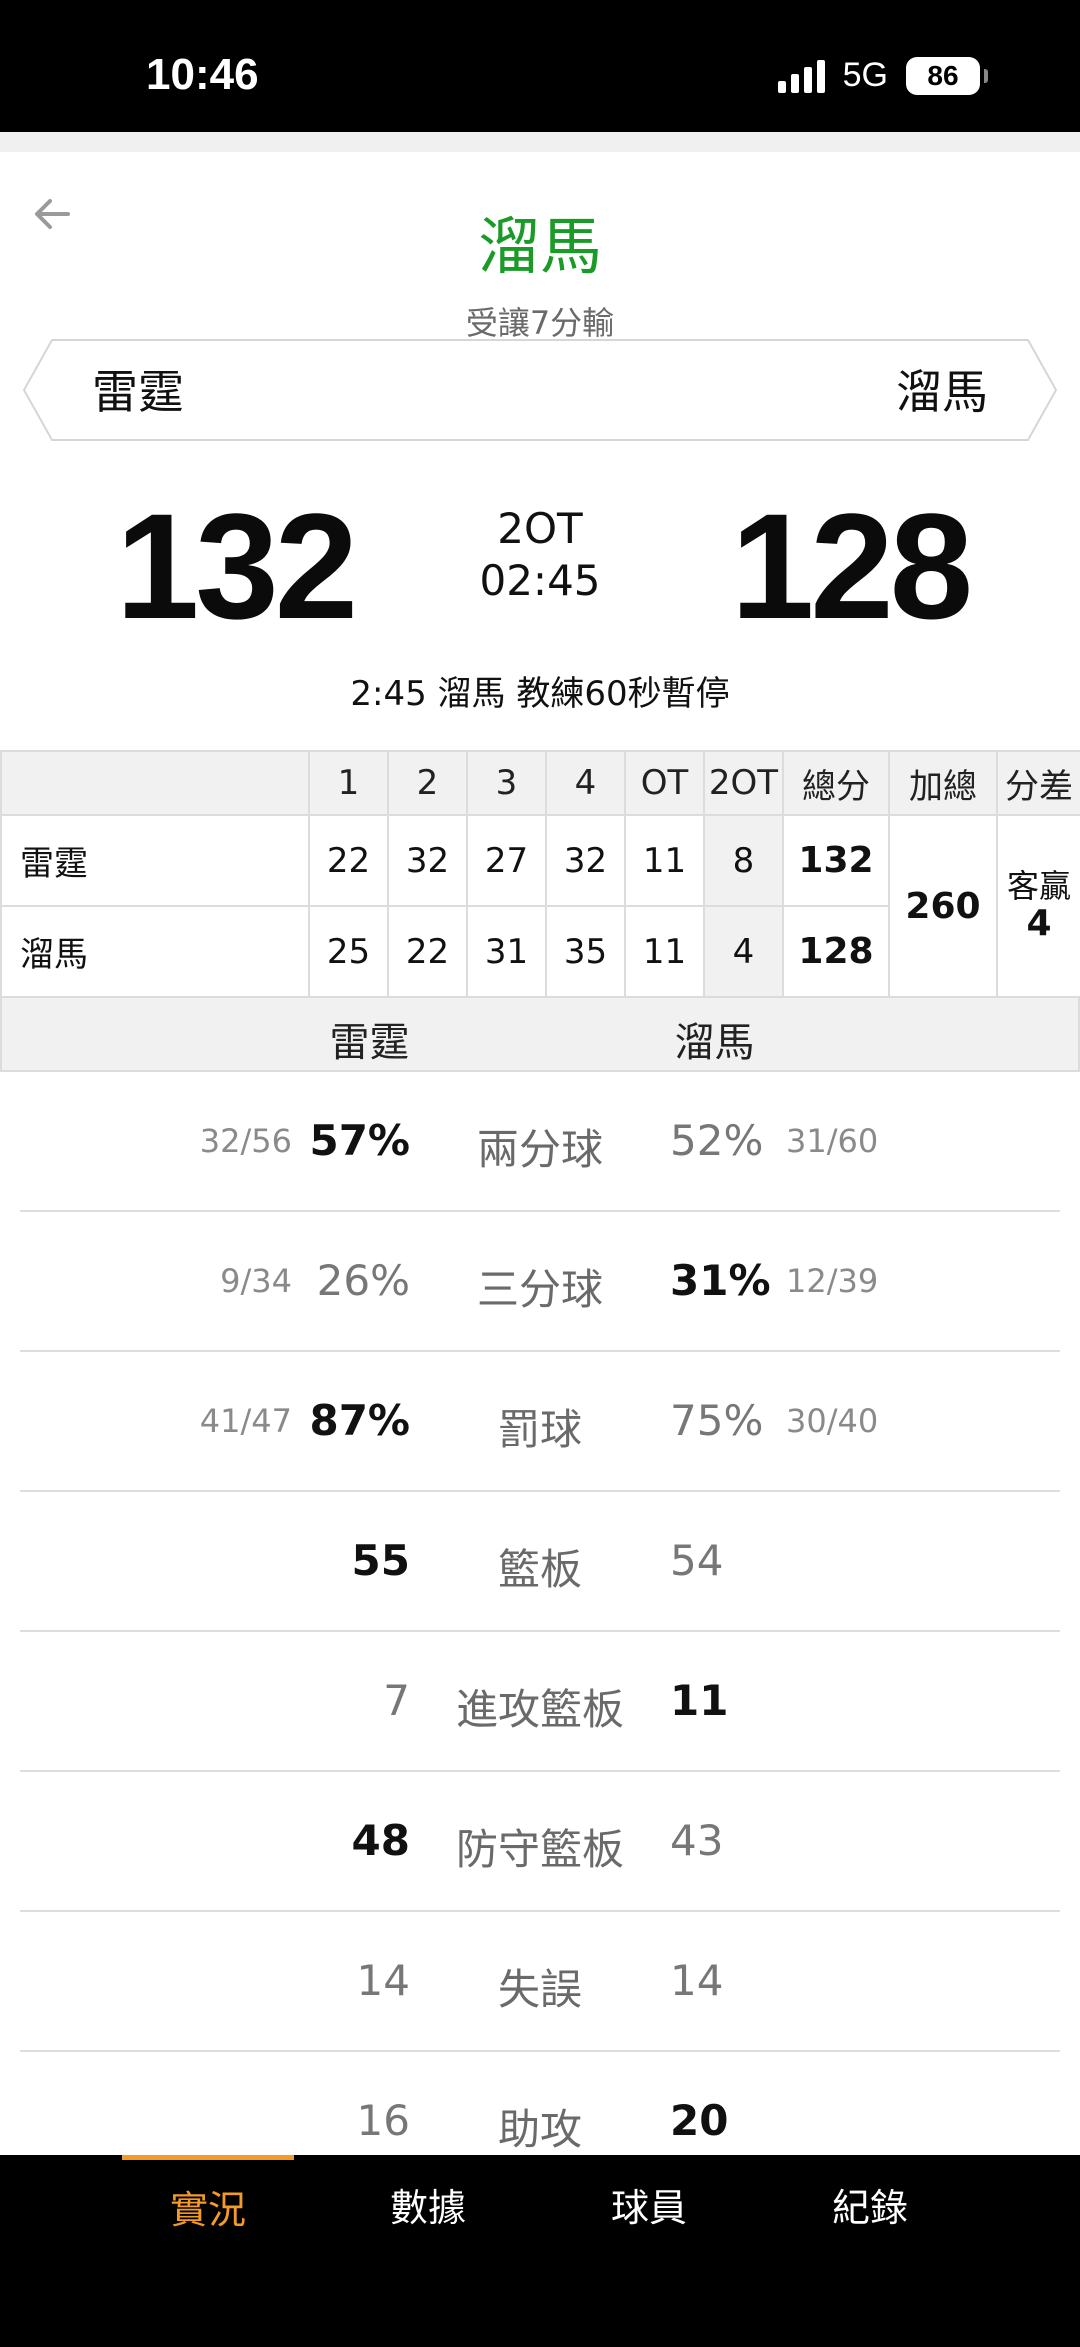 The width and height of the screenshot is (1080, 2347). Describe the element at coordinates (801, 76) in the screenshot. I see `signal-icon` at that location.